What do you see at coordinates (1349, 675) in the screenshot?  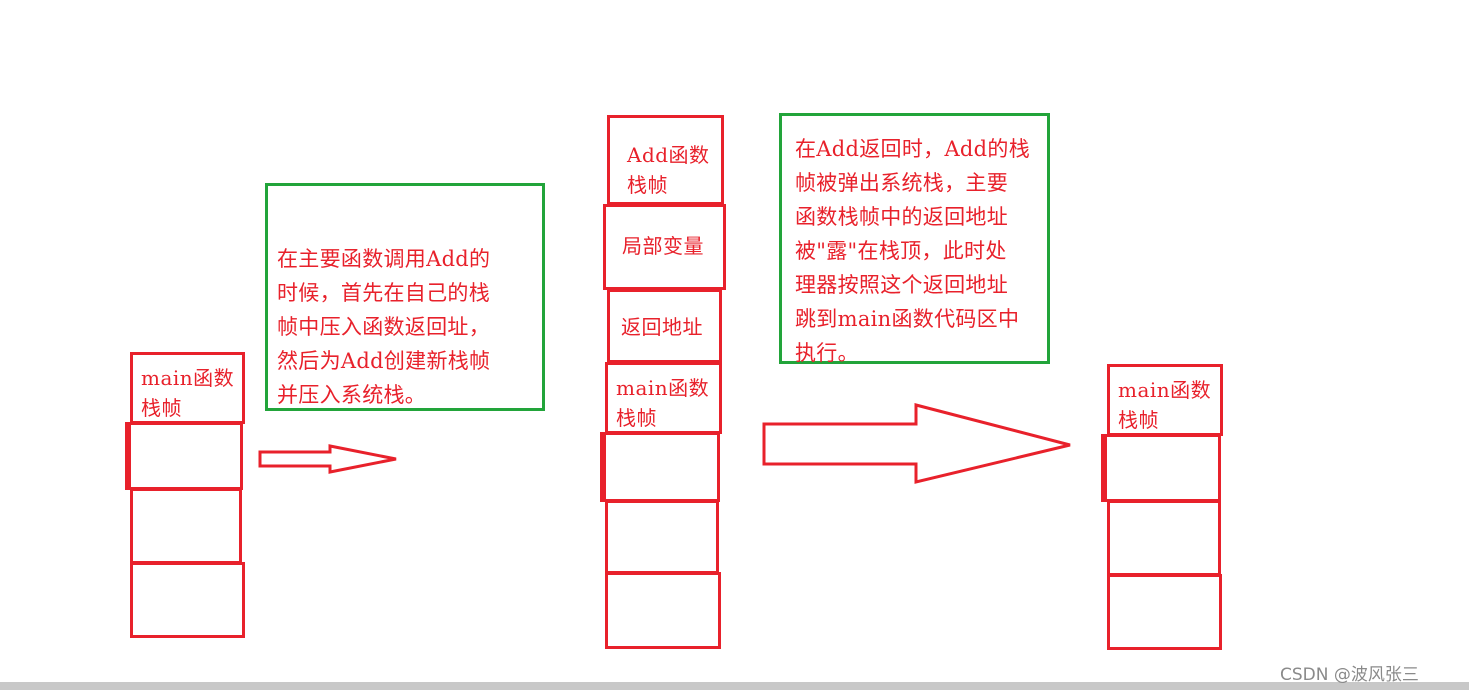 I see `watermark: CSDN @波风张三` at bounding box center [1349, 675].